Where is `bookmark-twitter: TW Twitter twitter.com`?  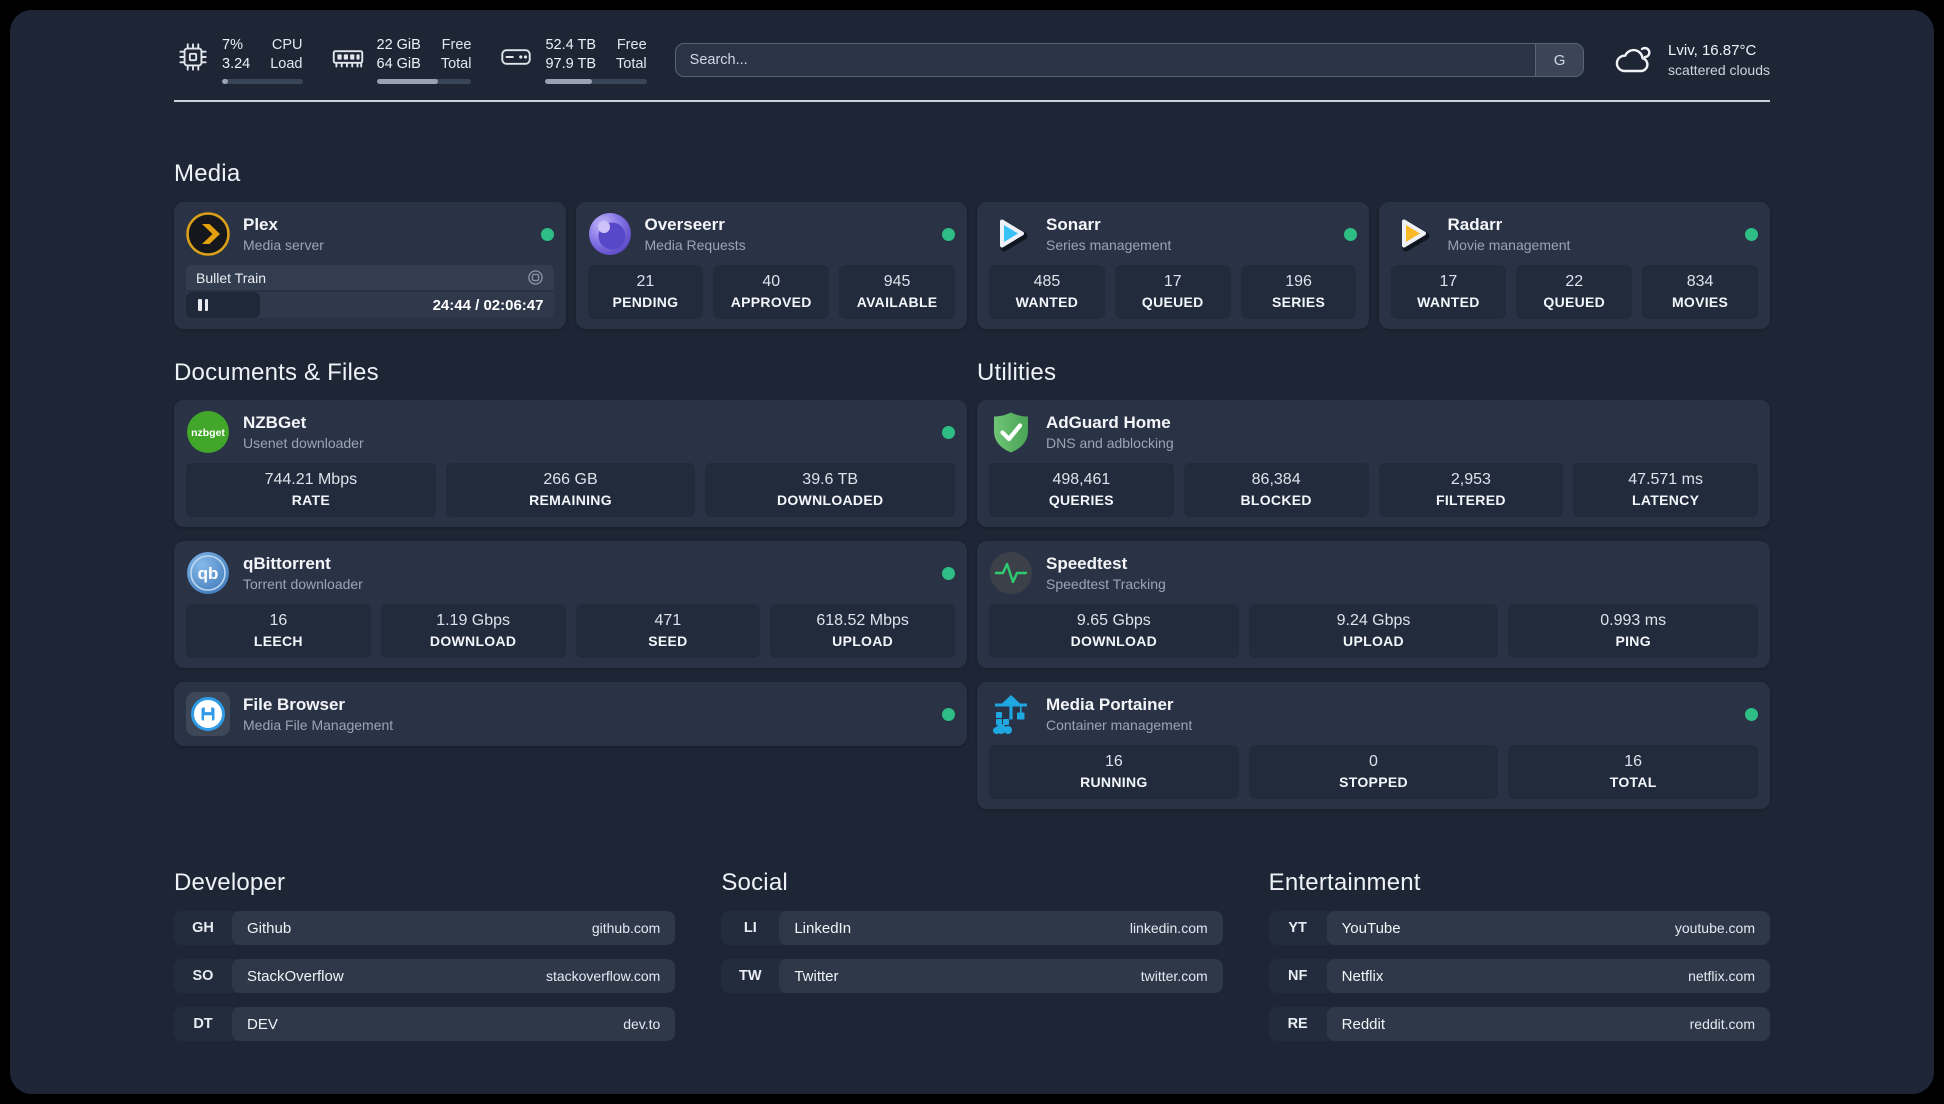 bookmark-twitter: TW Twitter twitter.com is located at coordinates (972, 976).